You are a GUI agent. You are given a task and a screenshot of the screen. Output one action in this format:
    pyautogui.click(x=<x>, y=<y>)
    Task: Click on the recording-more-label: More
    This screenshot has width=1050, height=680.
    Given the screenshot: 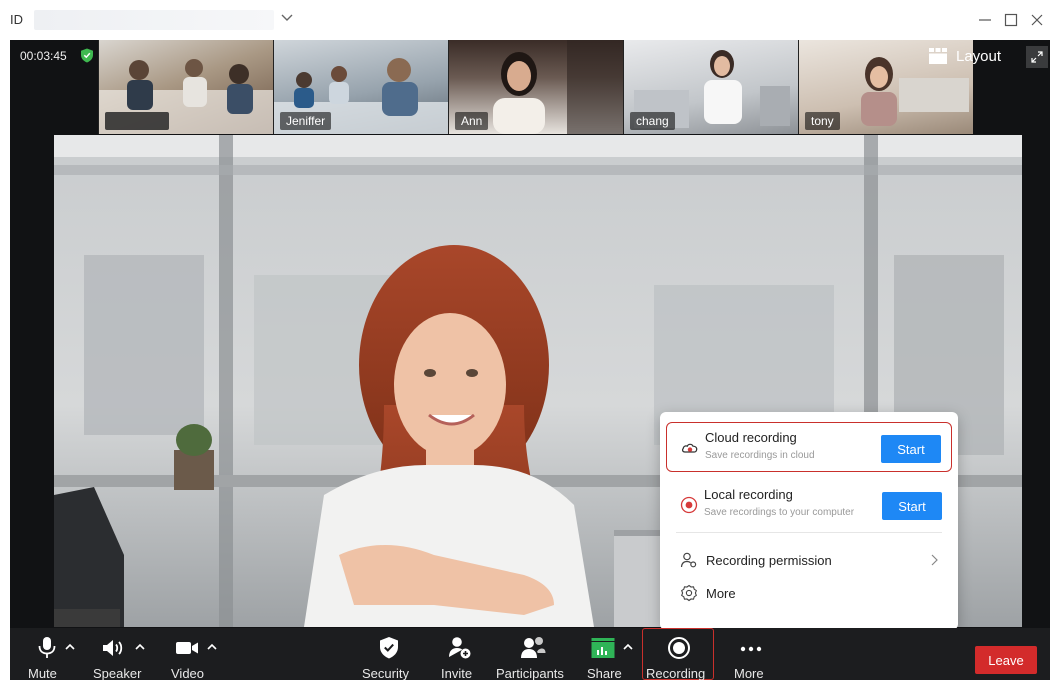 What is the action you would take?
    pyautogui.click(x=721, y=593)
    